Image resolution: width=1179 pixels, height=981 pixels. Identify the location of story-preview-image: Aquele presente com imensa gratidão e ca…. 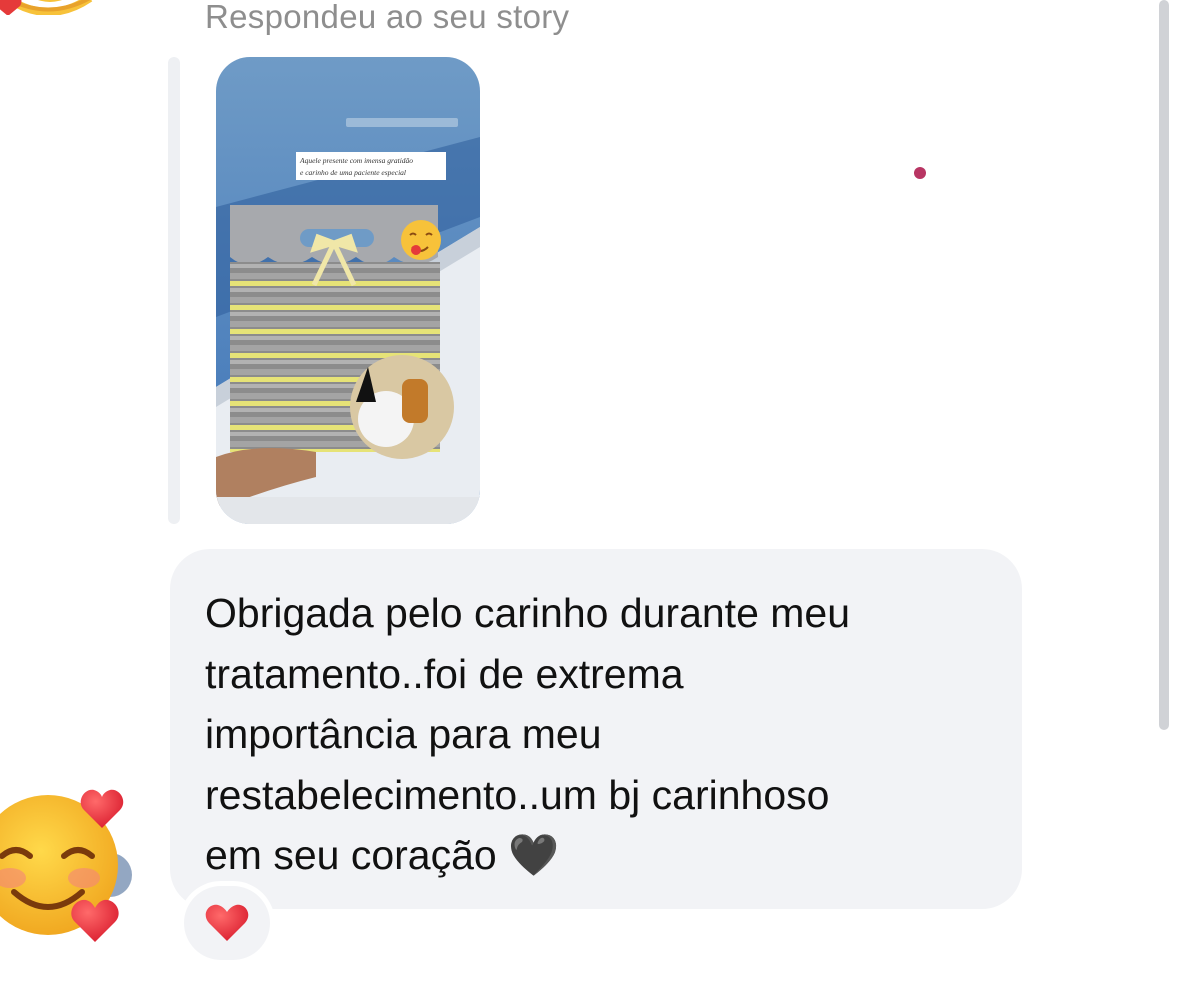
(348, 290).